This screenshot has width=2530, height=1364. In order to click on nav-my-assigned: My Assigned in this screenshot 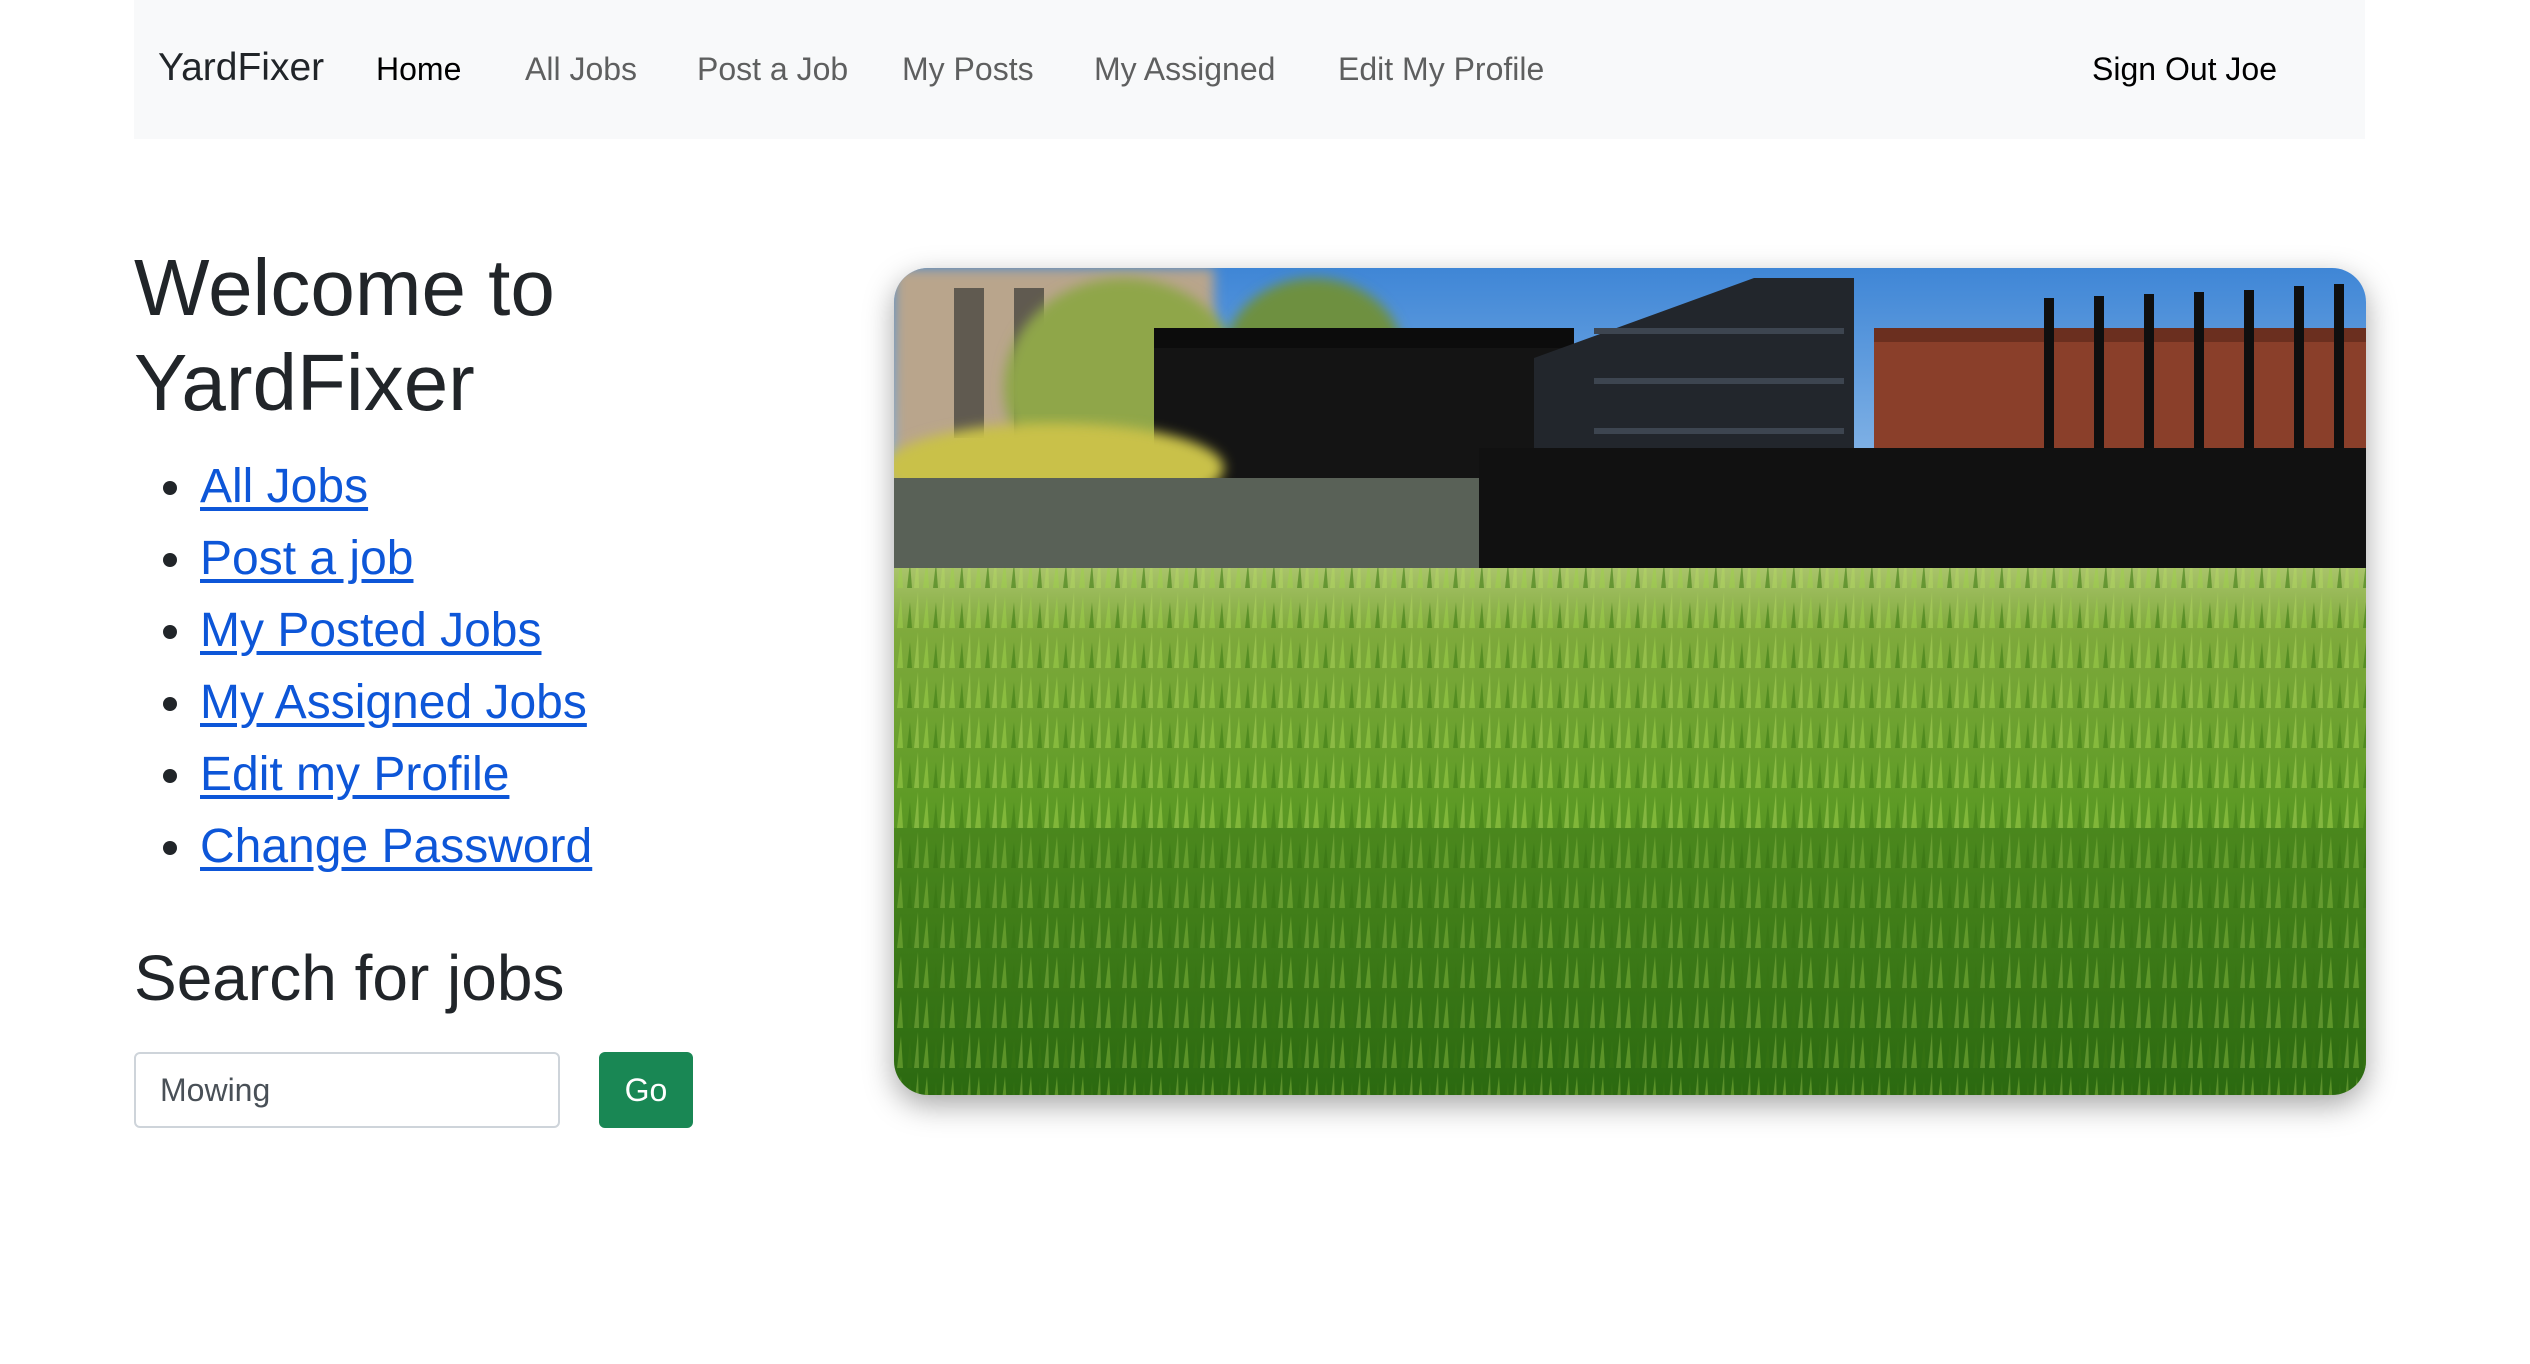, I will do `click(1184, 69)`.